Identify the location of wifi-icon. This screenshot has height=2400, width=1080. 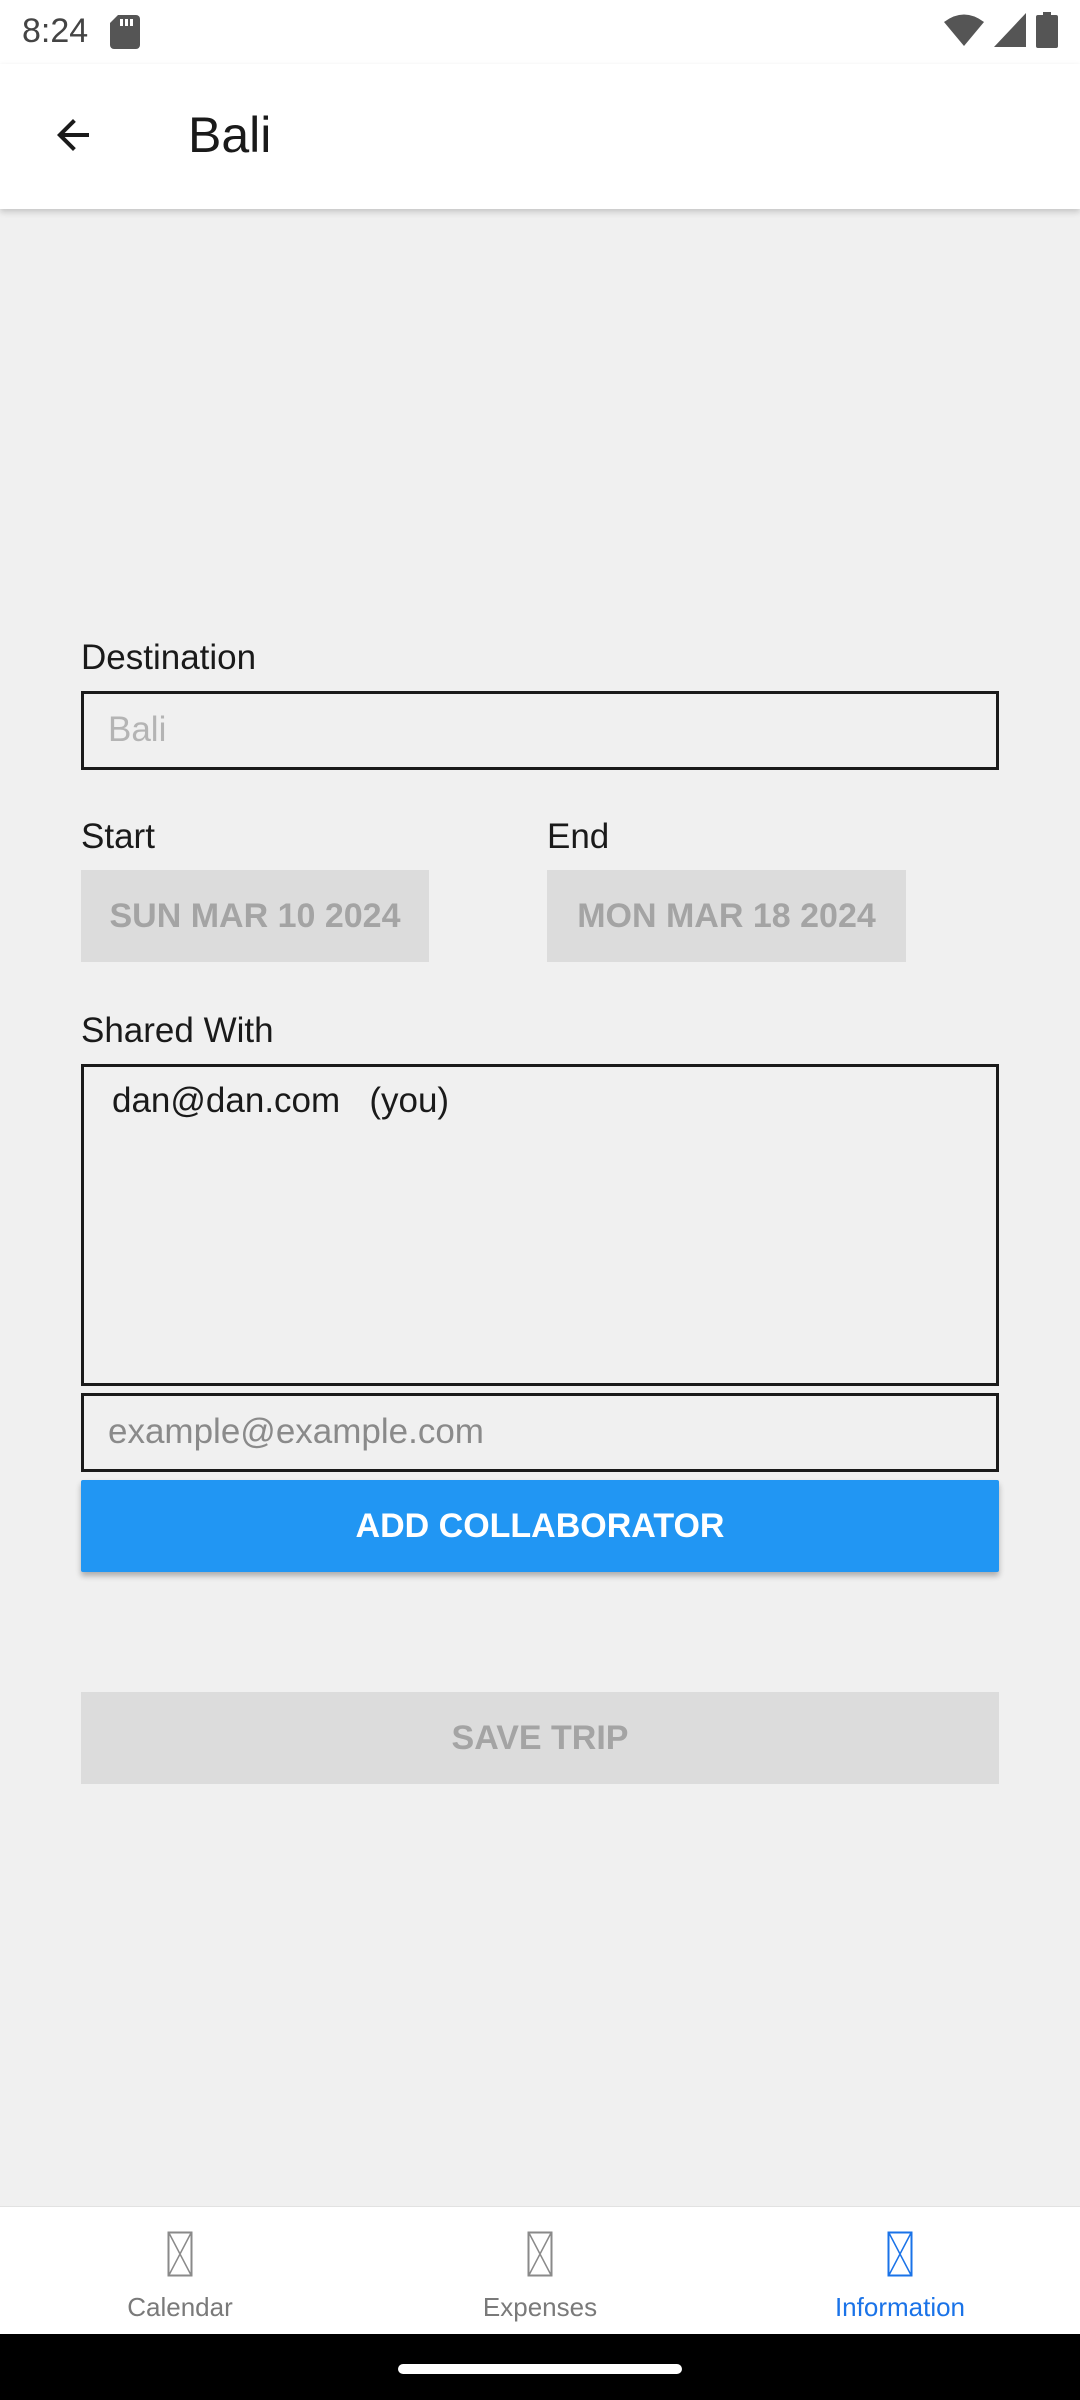
(964, 32).